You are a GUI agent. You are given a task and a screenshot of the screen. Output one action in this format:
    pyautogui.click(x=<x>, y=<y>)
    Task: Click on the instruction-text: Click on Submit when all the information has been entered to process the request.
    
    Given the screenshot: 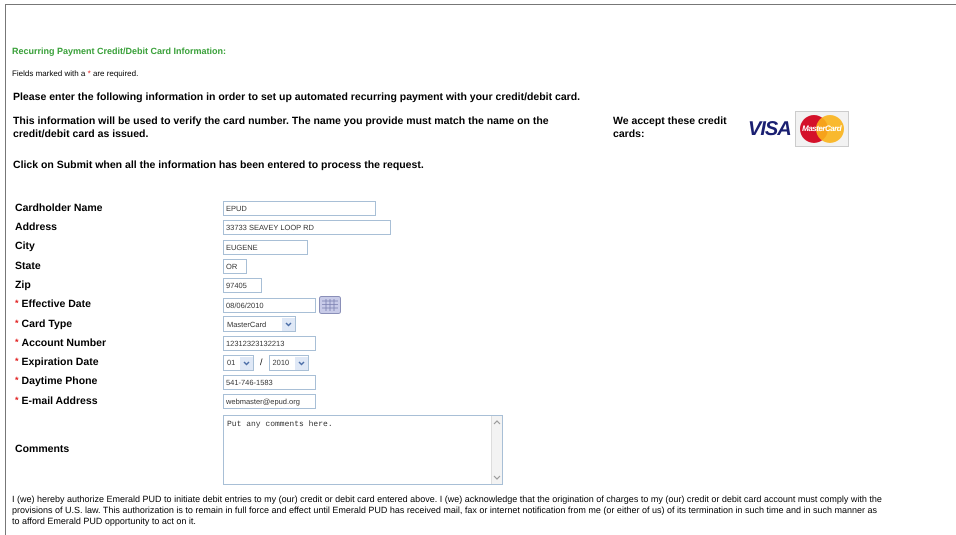 What is the action you would take?
    pyautogui.click(x=218, y=165)
    